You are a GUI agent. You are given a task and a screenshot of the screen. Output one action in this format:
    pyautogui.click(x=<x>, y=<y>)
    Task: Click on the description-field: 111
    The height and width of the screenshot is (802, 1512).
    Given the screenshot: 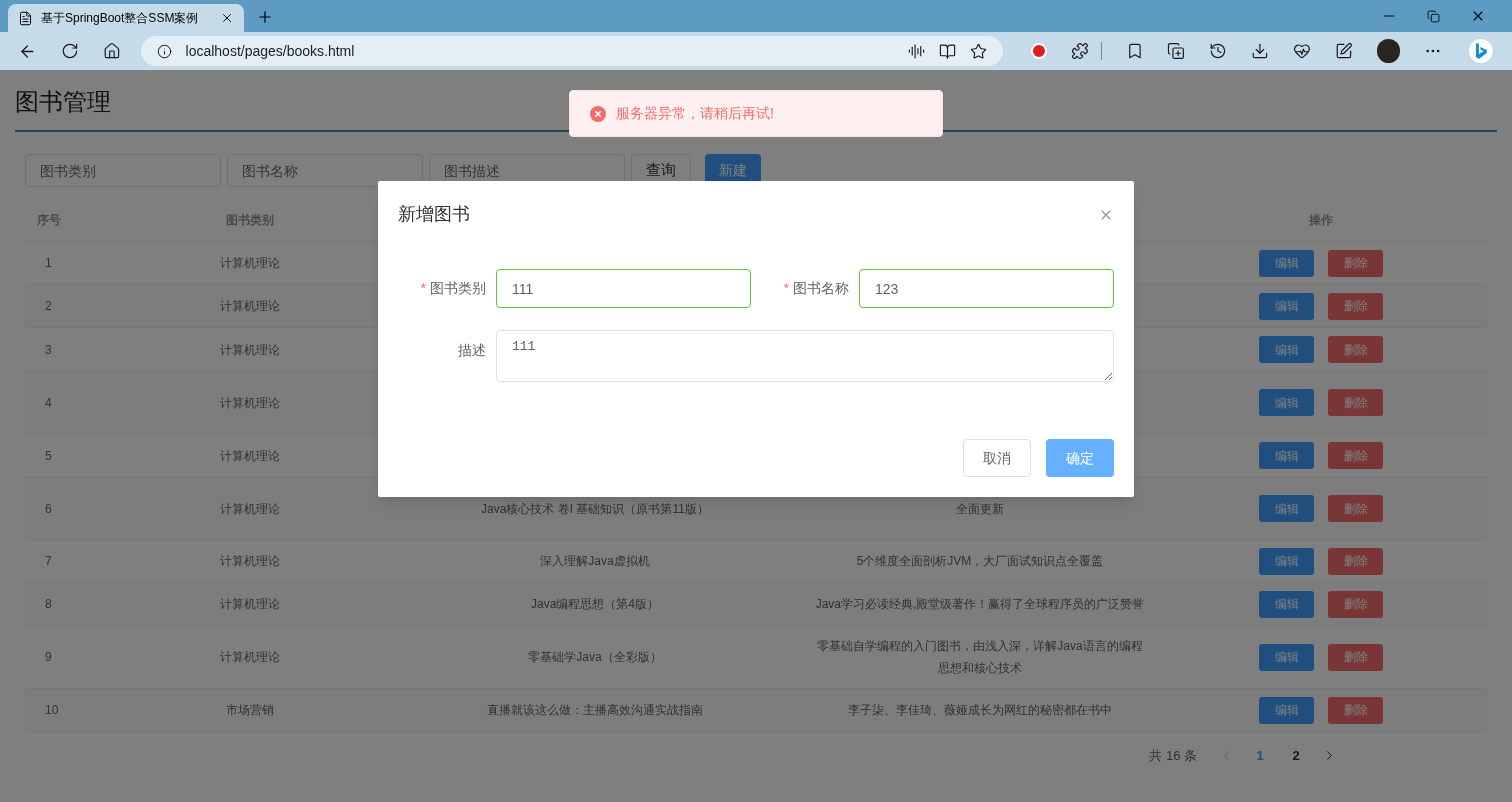 What is the action you would take?
    pyautogui.click(x=805, y=356)
    